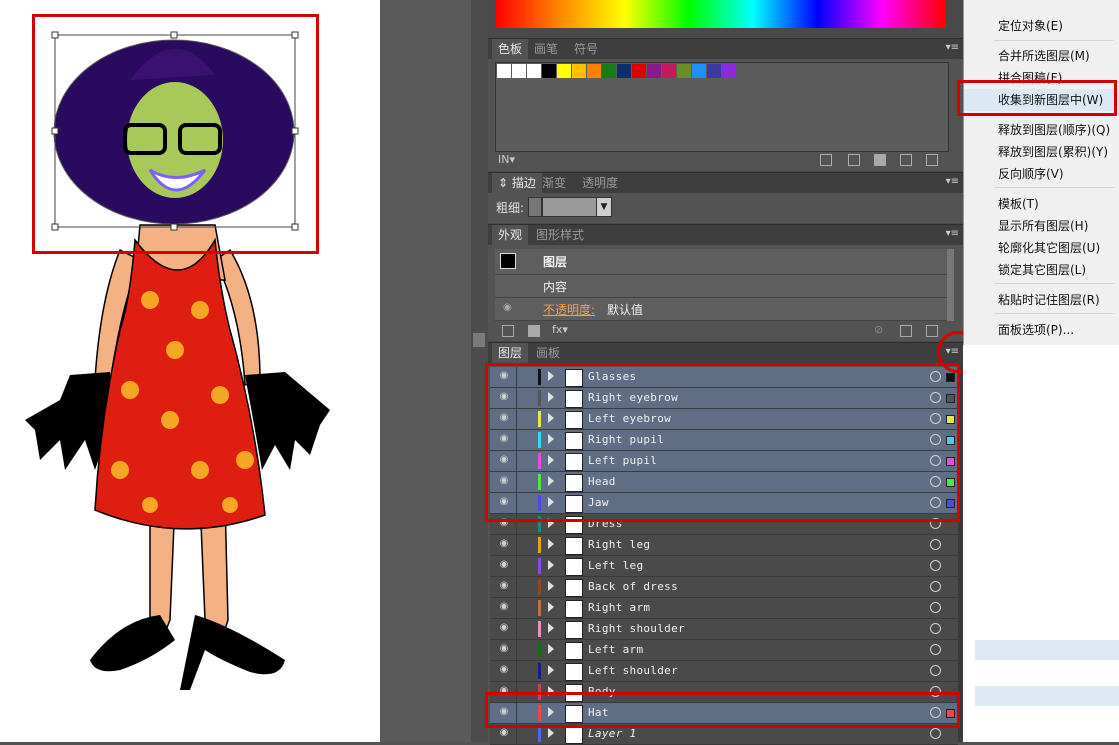 The image size is (1119, 745). I want to click on stroke-weight-dropdown-icon: ▼, so click(604, 207).